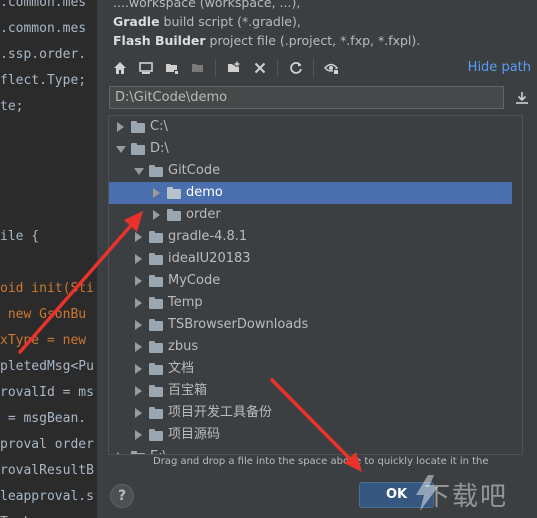 Image resolution: width=537 pixels, height=518 pixels. Describe the element at coordinates (47, 496) in the screenshot. I see `code-line: leapproval.s` at that location.